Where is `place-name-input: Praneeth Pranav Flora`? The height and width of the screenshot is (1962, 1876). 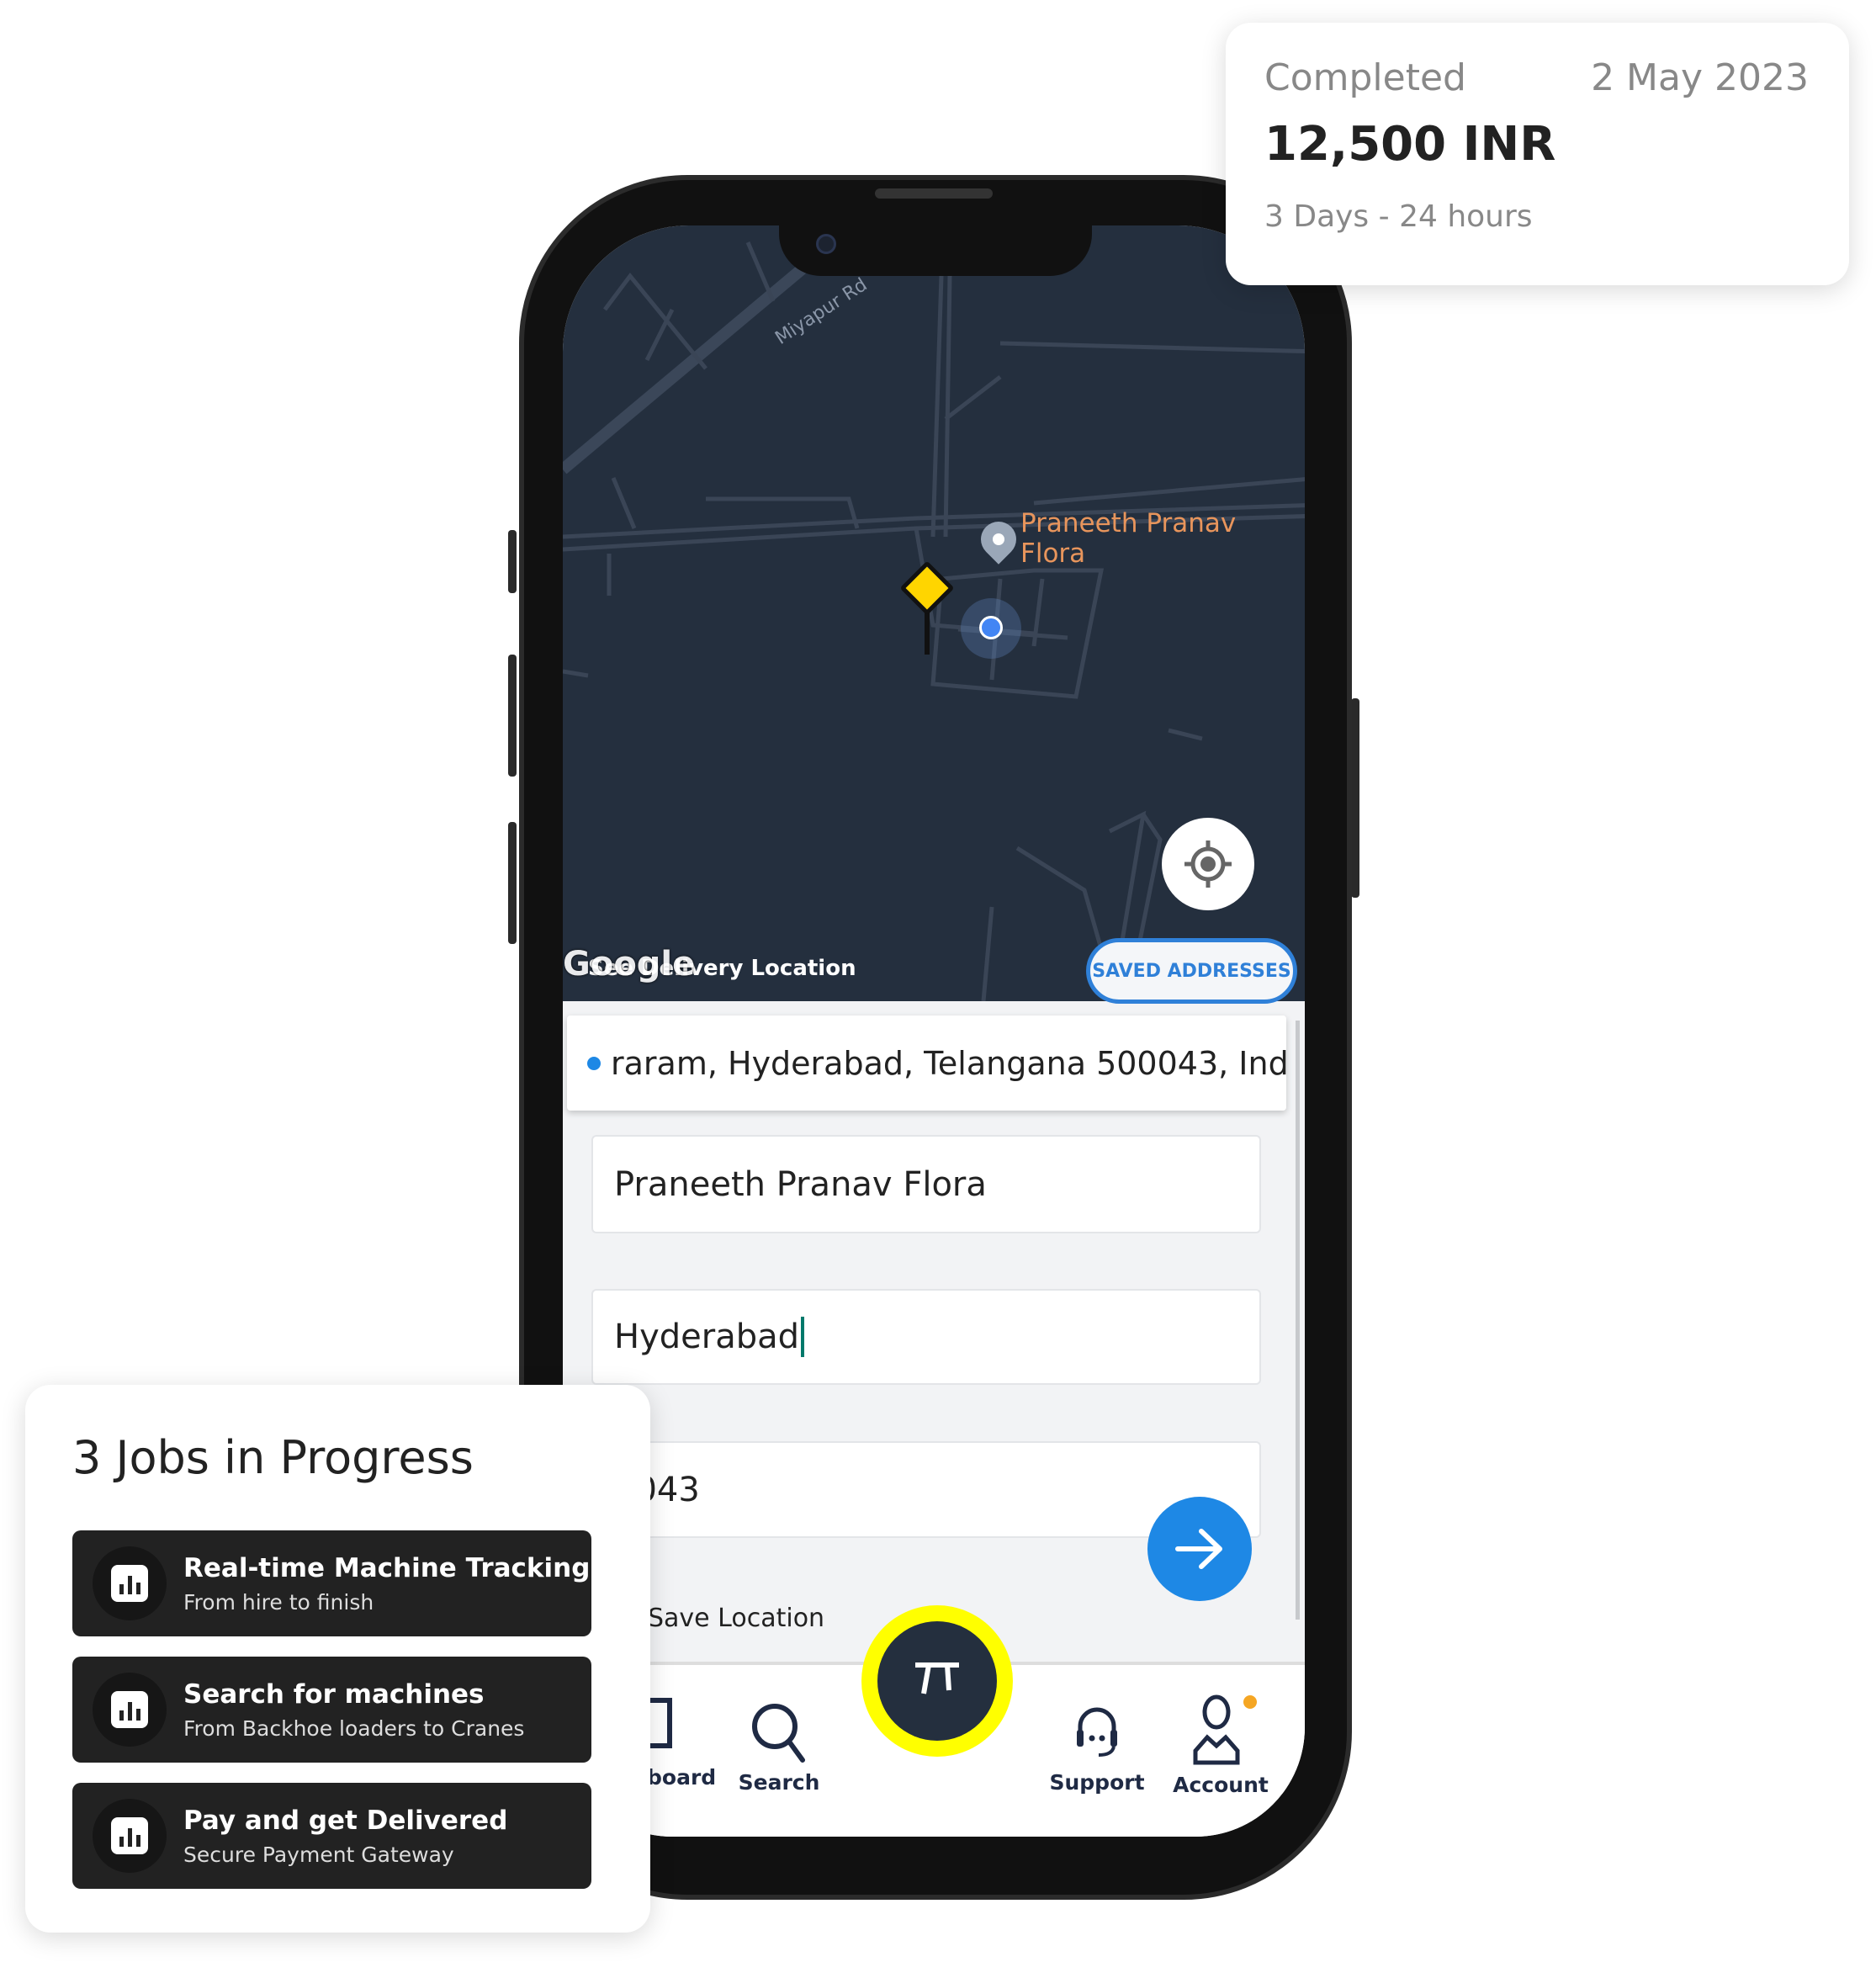 place-name-input: Praneeth Pranav Flora is located at coordinates (926, 1184).